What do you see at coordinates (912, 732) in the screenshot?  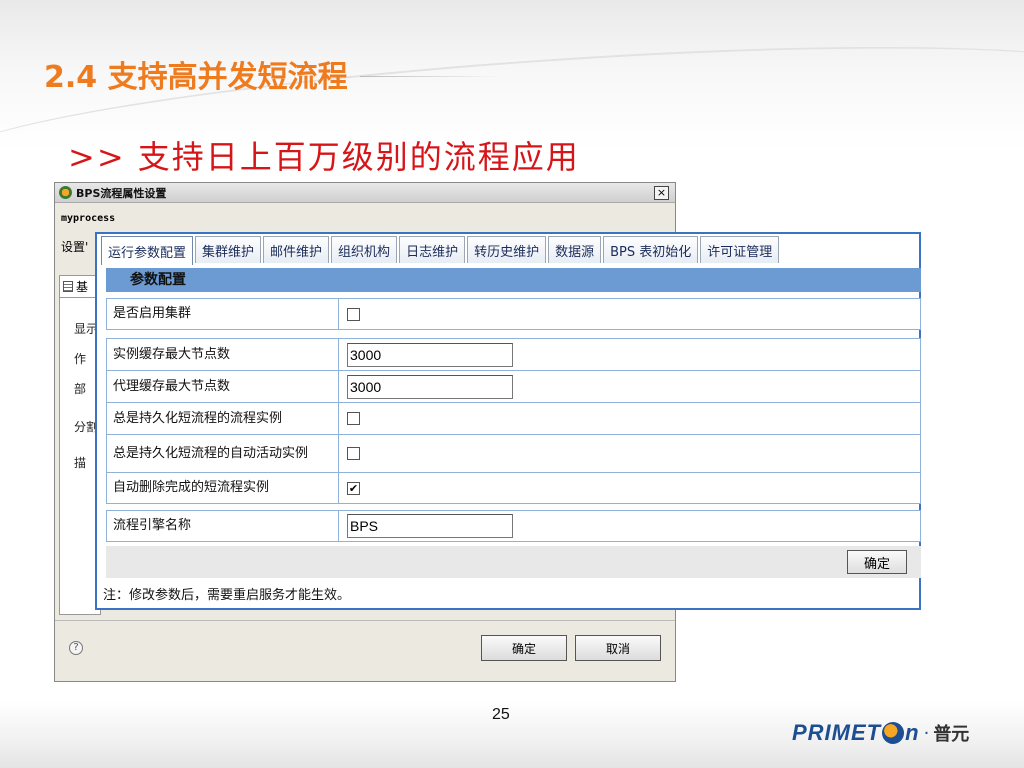 I see `logo-text-right: n` at bounding box center [912, 732].